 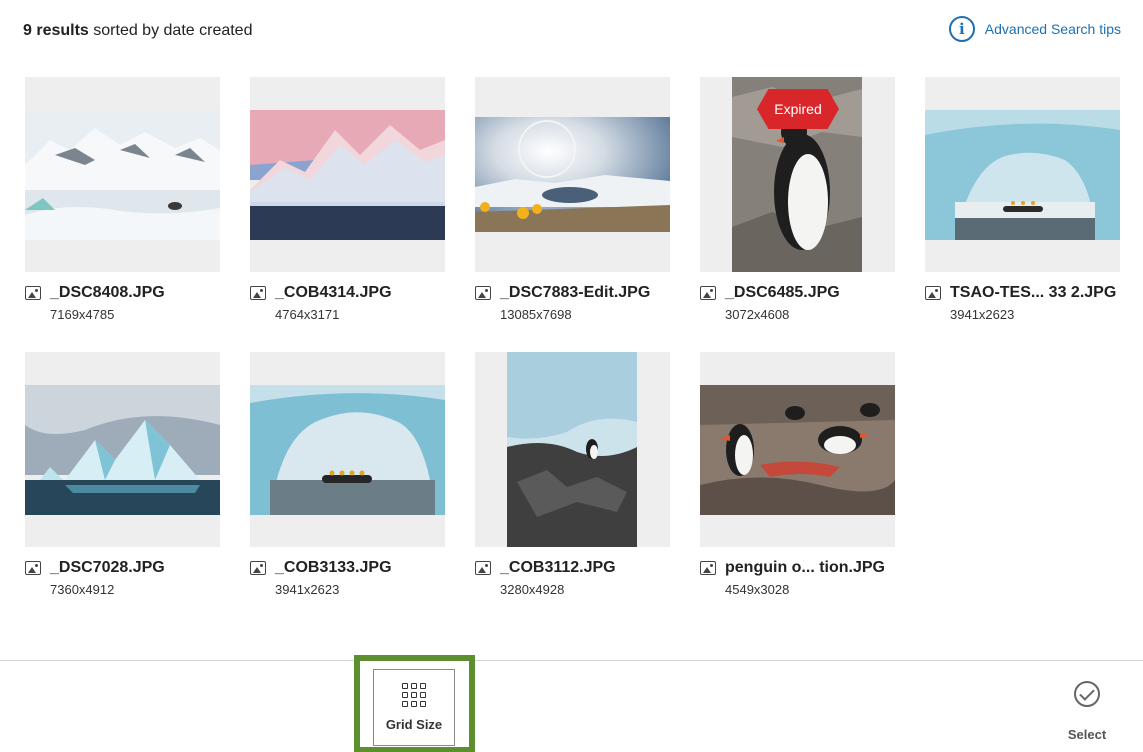 I want to click on asset-card: _DSC7028.JPG 7360x4912, so click(x=122, y=474).